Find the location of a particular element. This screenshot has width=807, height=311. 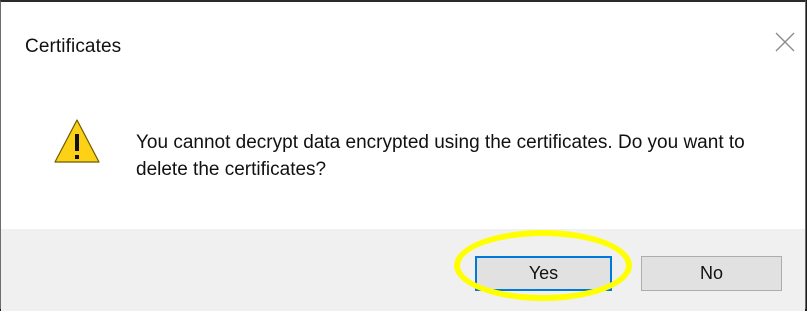

dialog-title: Certificates is located at coordinates (73, 46).